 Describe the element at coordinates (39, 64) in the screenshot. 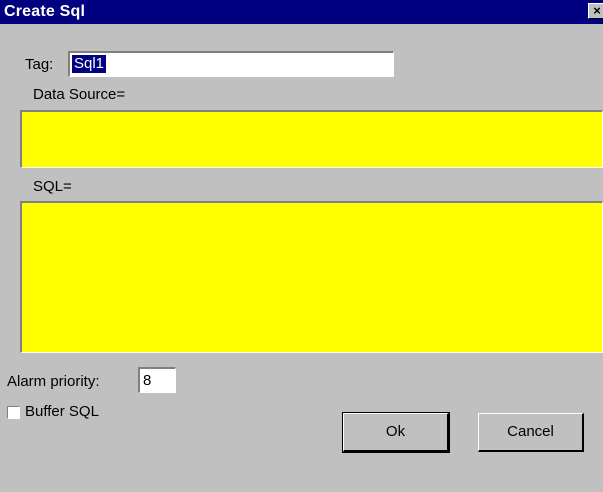

I see `tag-label: Tag:` at that location.